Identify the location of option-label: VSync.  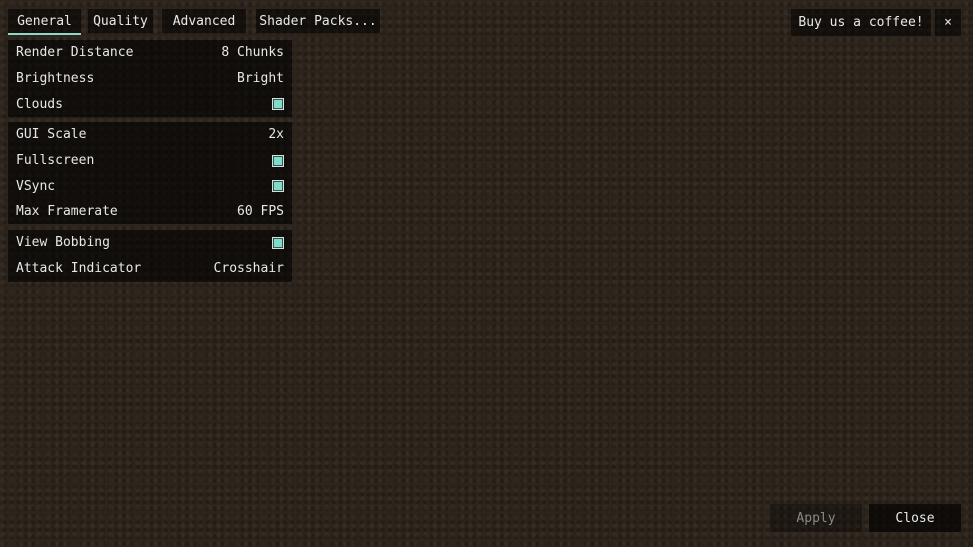
(36, 186).